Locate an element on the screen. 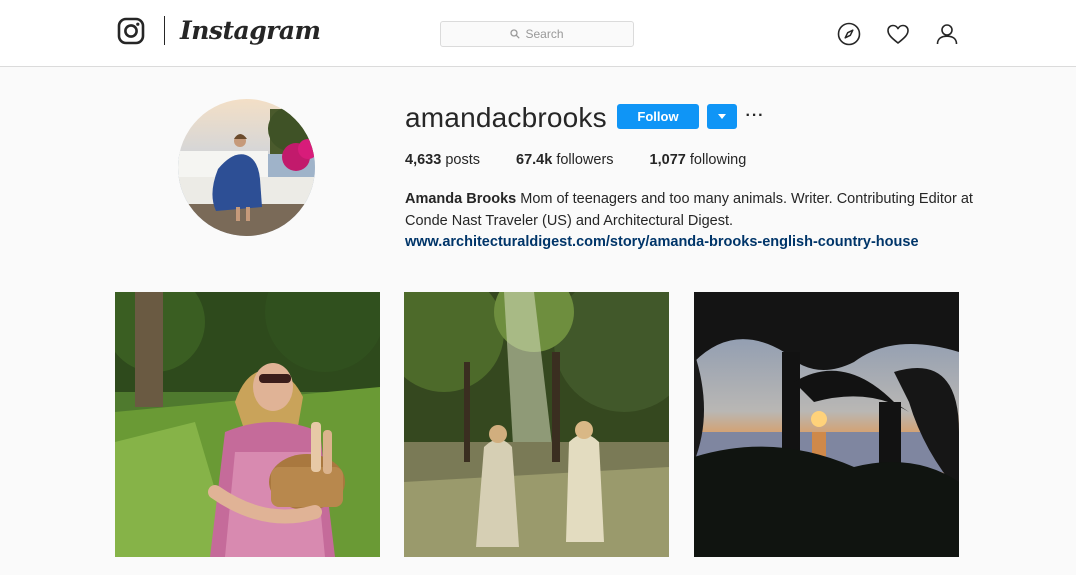 This screenshot has height=575, width=1076. follow-button: Follow is located at coordinates (658, 116).